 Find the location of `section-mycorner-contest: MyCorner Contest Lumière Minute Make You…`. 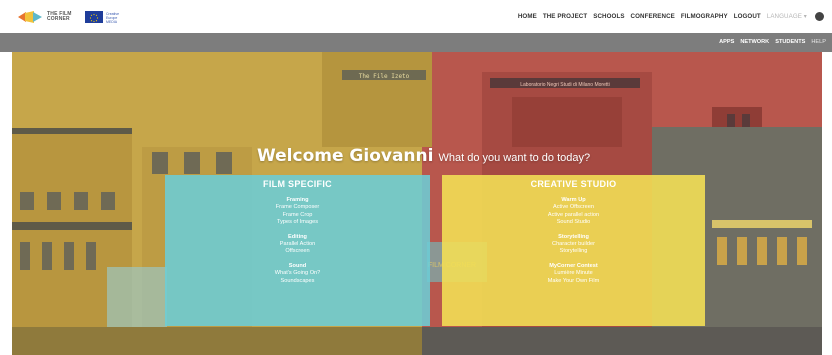

section-mycorner-contest: MyCorner Contest Lumière Minute Make You… is located at coordinates (573, 273).